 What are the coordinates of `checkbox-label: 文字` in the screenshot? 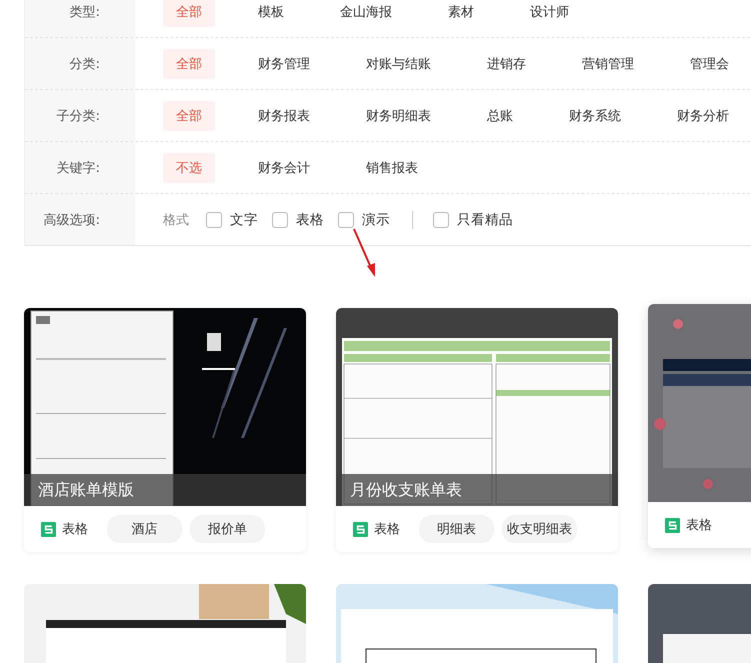 It's located at (244, 219).